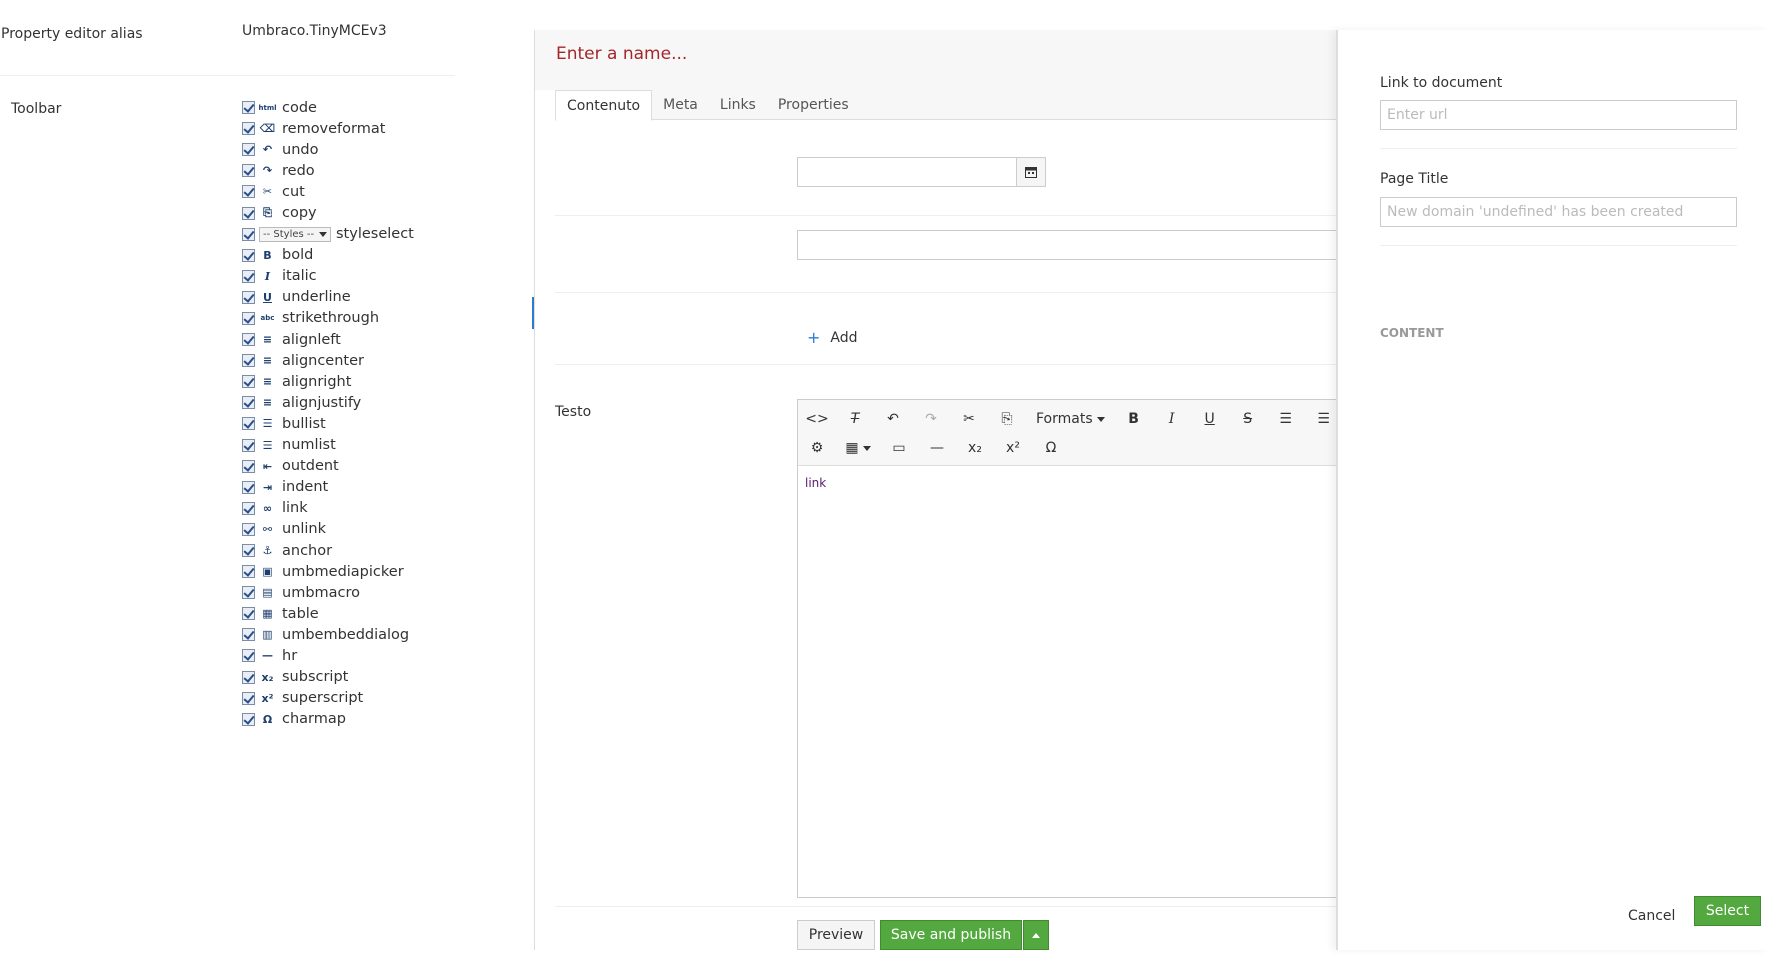  Describe the element at coordinates (328, 191) in the screenshot. I see `toolbar-option-cut: ✂ cut` at that location.